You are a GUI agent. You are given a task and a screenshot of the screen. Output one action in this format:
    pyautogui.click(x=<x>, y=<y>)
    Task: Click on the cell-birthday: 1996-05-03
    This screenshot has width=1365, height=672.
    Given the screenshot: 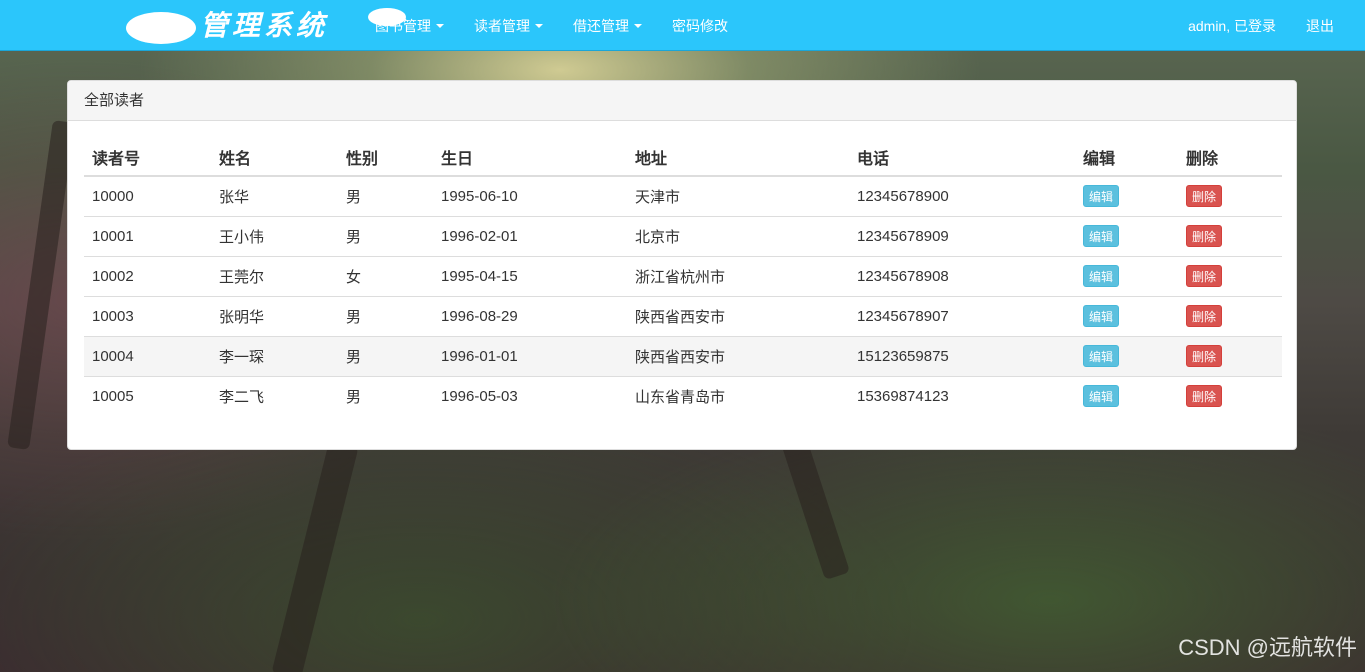 What is the action you would take?
    pyautogui.click(x=479, y=396)
    